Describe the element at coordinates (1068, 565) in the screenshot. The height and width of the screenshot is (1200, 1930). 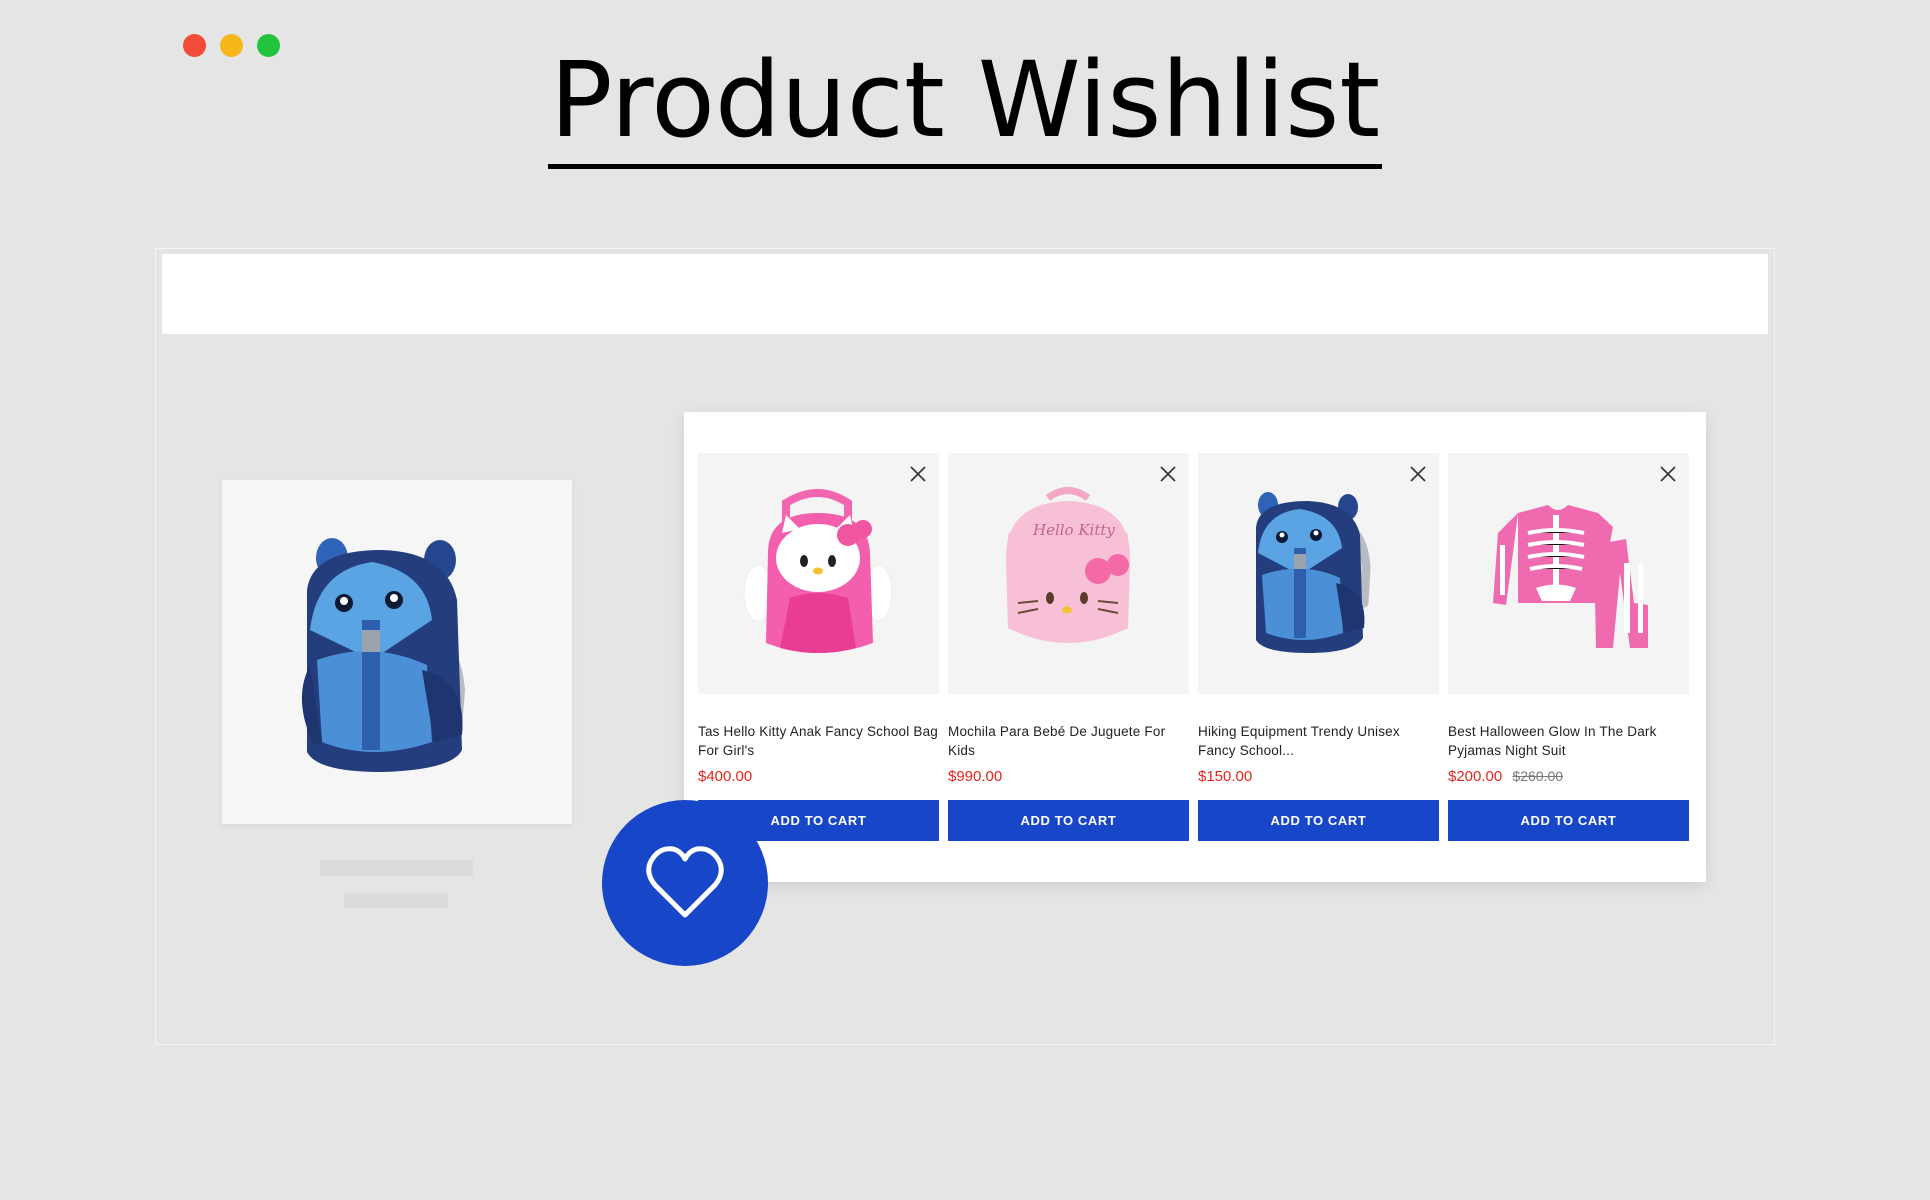
I see `hello-kitty-pink-plush-bag-image: Hello Kitty` at that location.